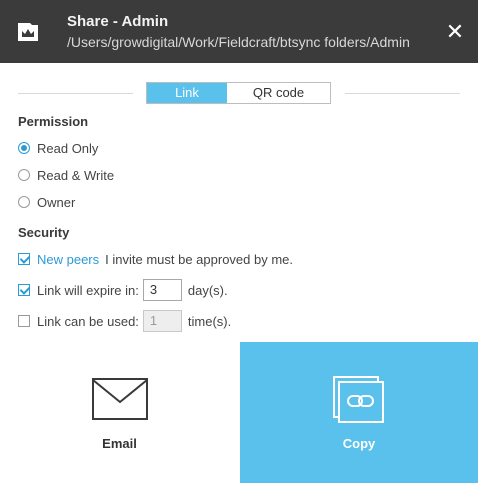 The image size is (478, 483). I want to click on radio-owner: Owner, so click(46, 202).